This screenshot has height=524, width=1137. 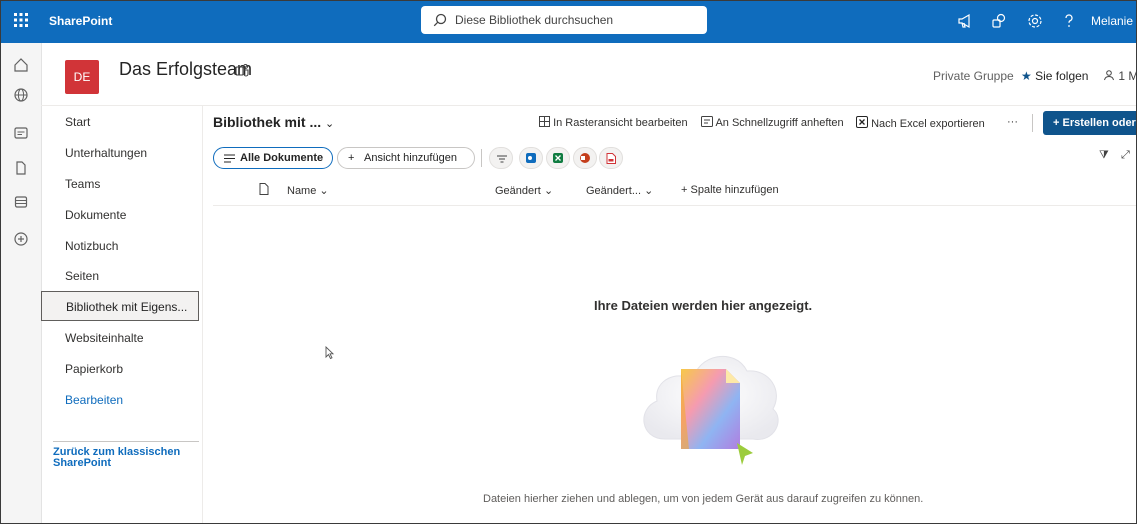 What do you see at coordinates (481, 158) in the screenshot?
I see `views-divider` at bounding box center [481, 158].